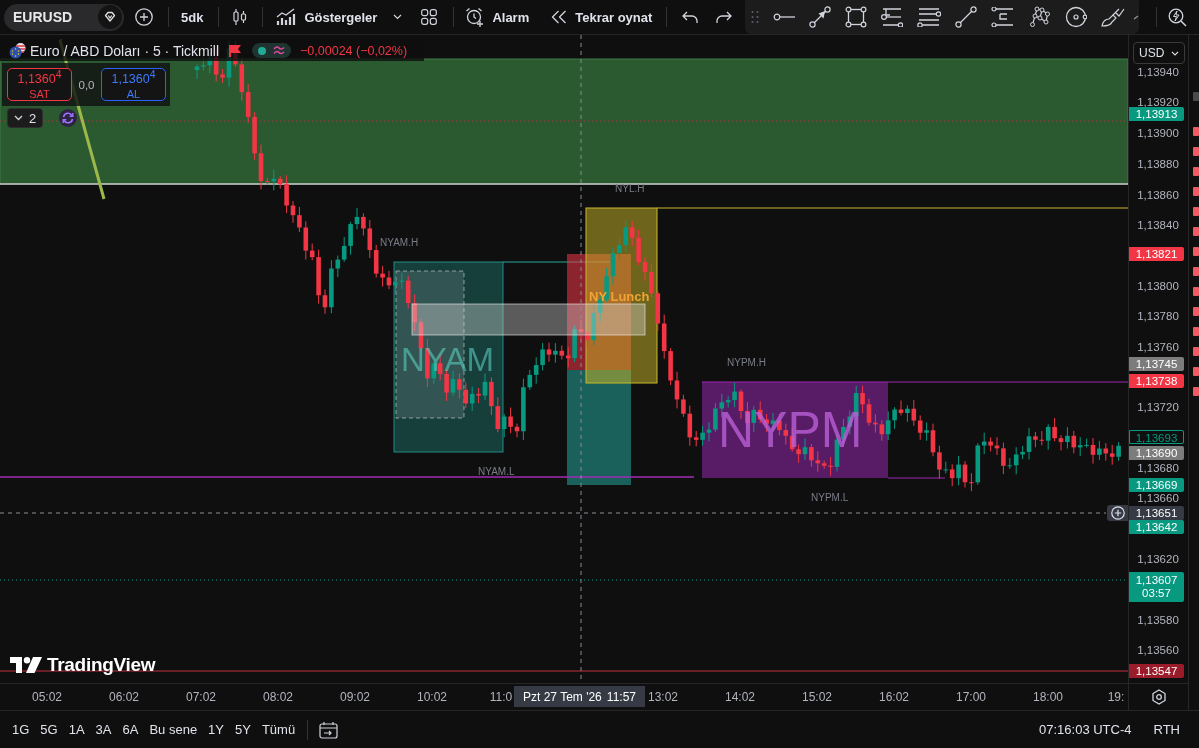  Describe the element at coordinates (1178, 17) in the screenshot. I see `lightning-search-icon` at that location.